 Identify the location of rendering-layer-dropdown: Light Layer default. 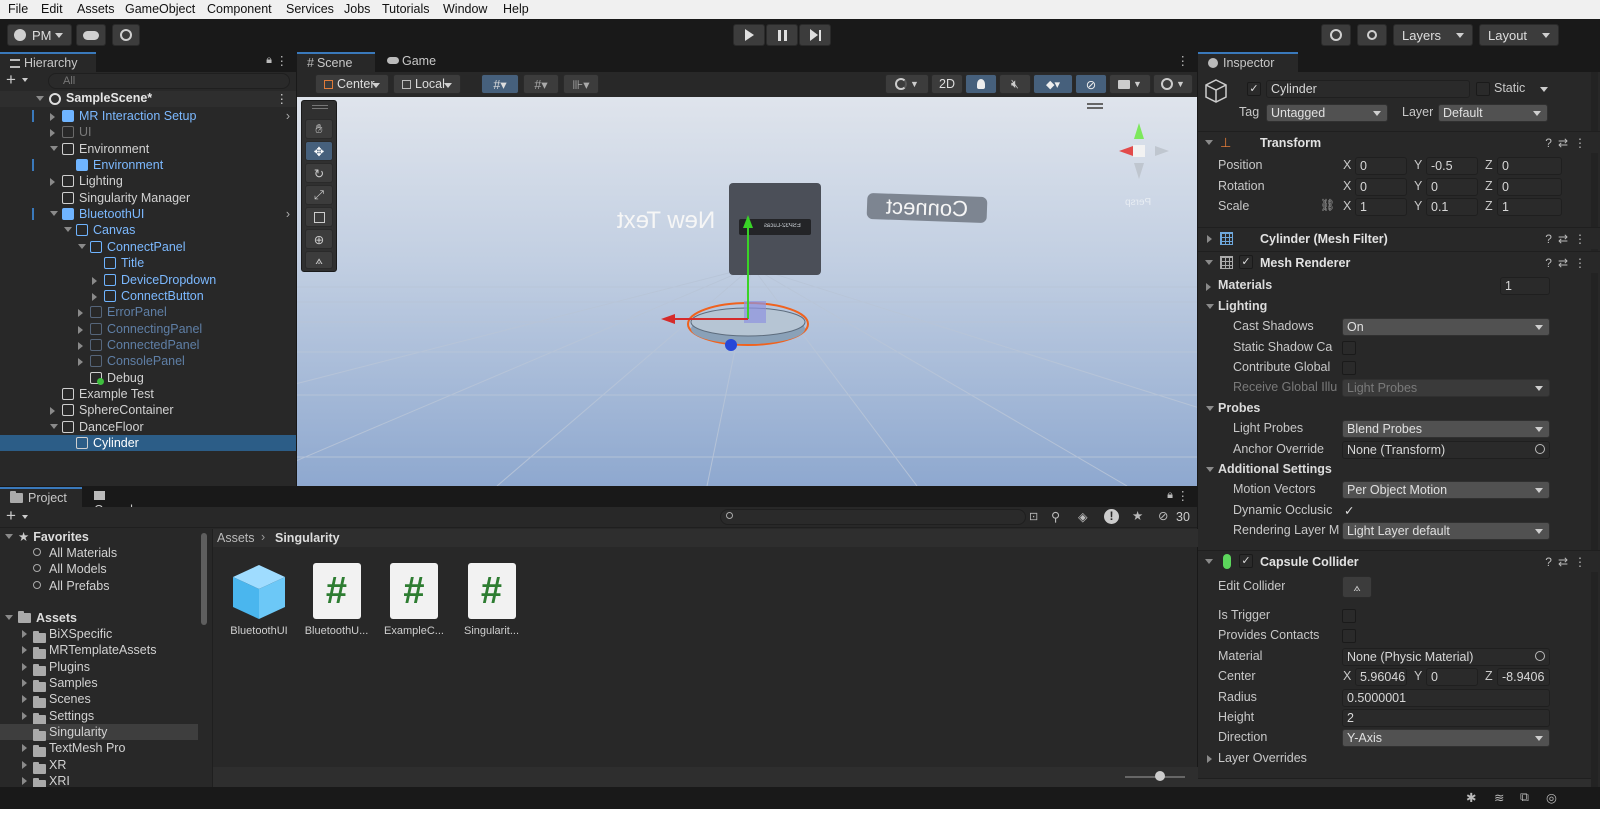
(1446, 531).